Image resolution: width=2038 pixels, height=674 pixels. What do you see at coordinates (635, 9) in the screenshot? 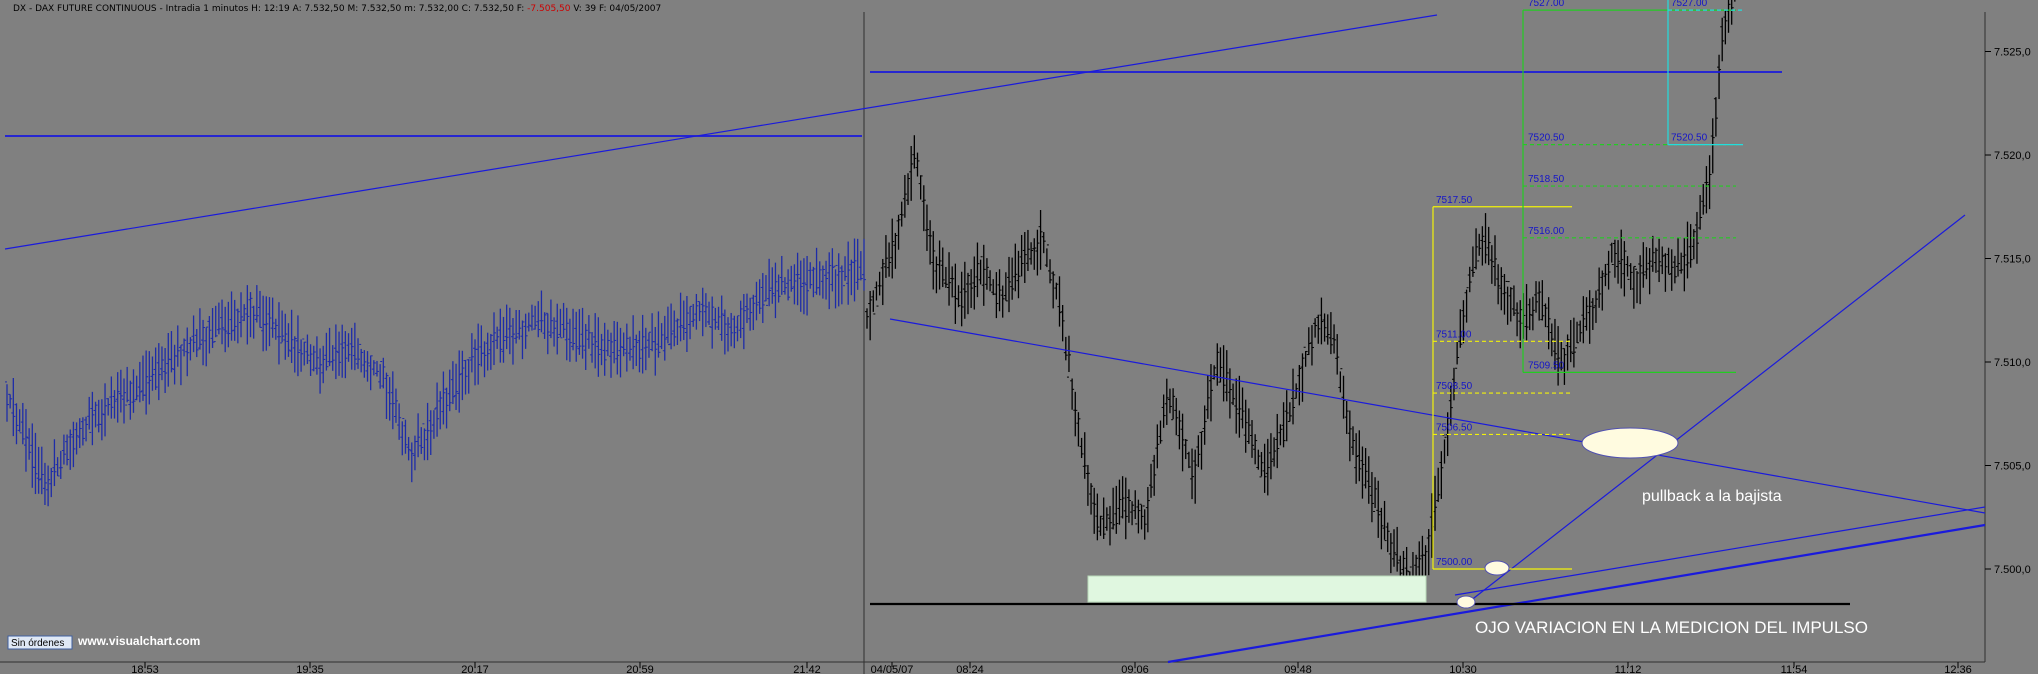
I see `header-field-value: 04/05/2007` at bounding box center [635, 9].